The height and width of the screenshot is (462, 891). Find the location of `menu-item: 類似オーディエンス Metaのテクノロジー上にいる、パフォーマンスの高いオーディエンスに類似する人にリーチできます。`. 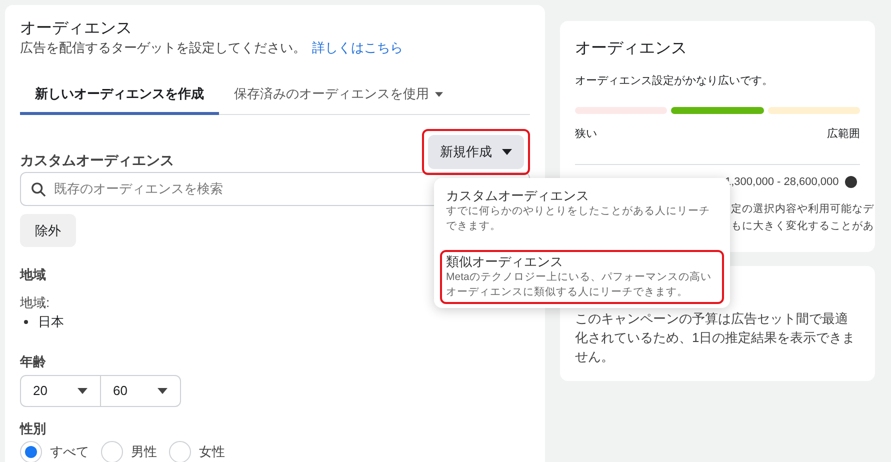

menu-item: 類似オーディエンス Metaのテクノロジー上にいる、パフォーマンスの高いオーディエンスに類似する人にリーチできます。 is located at coordinates (582, 277).